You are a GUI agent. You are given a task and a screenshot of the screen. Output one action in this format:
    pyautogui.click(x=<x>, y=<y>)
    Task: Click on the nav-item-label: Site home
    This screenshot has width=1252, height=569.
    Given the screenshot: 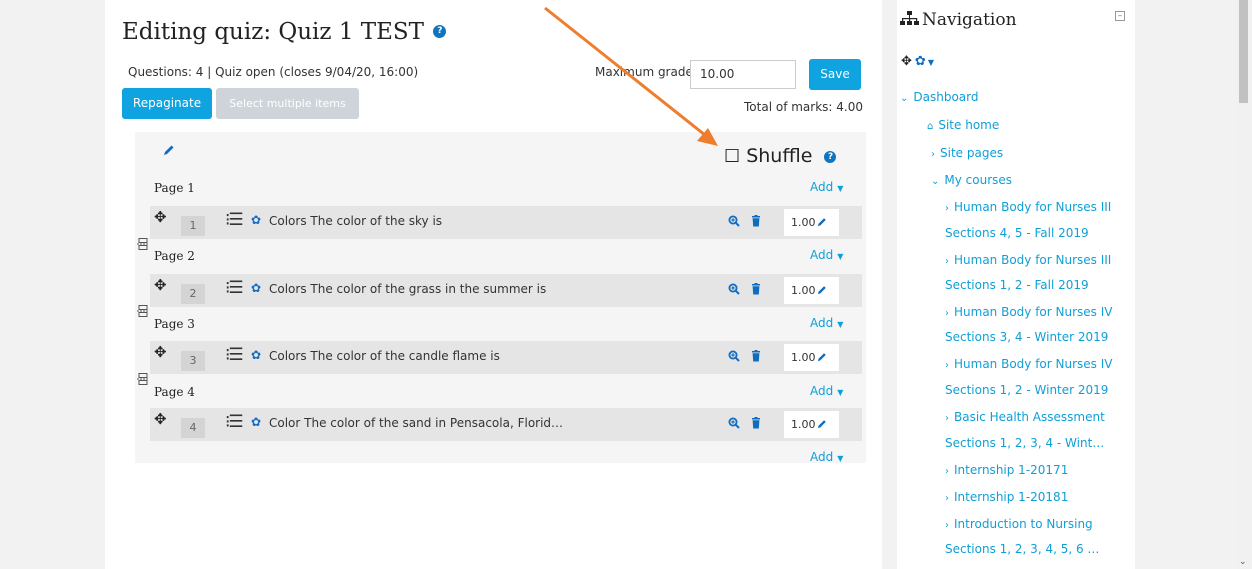 What is the action you would take?
    pyautogui.click(x=969, y=125)
    